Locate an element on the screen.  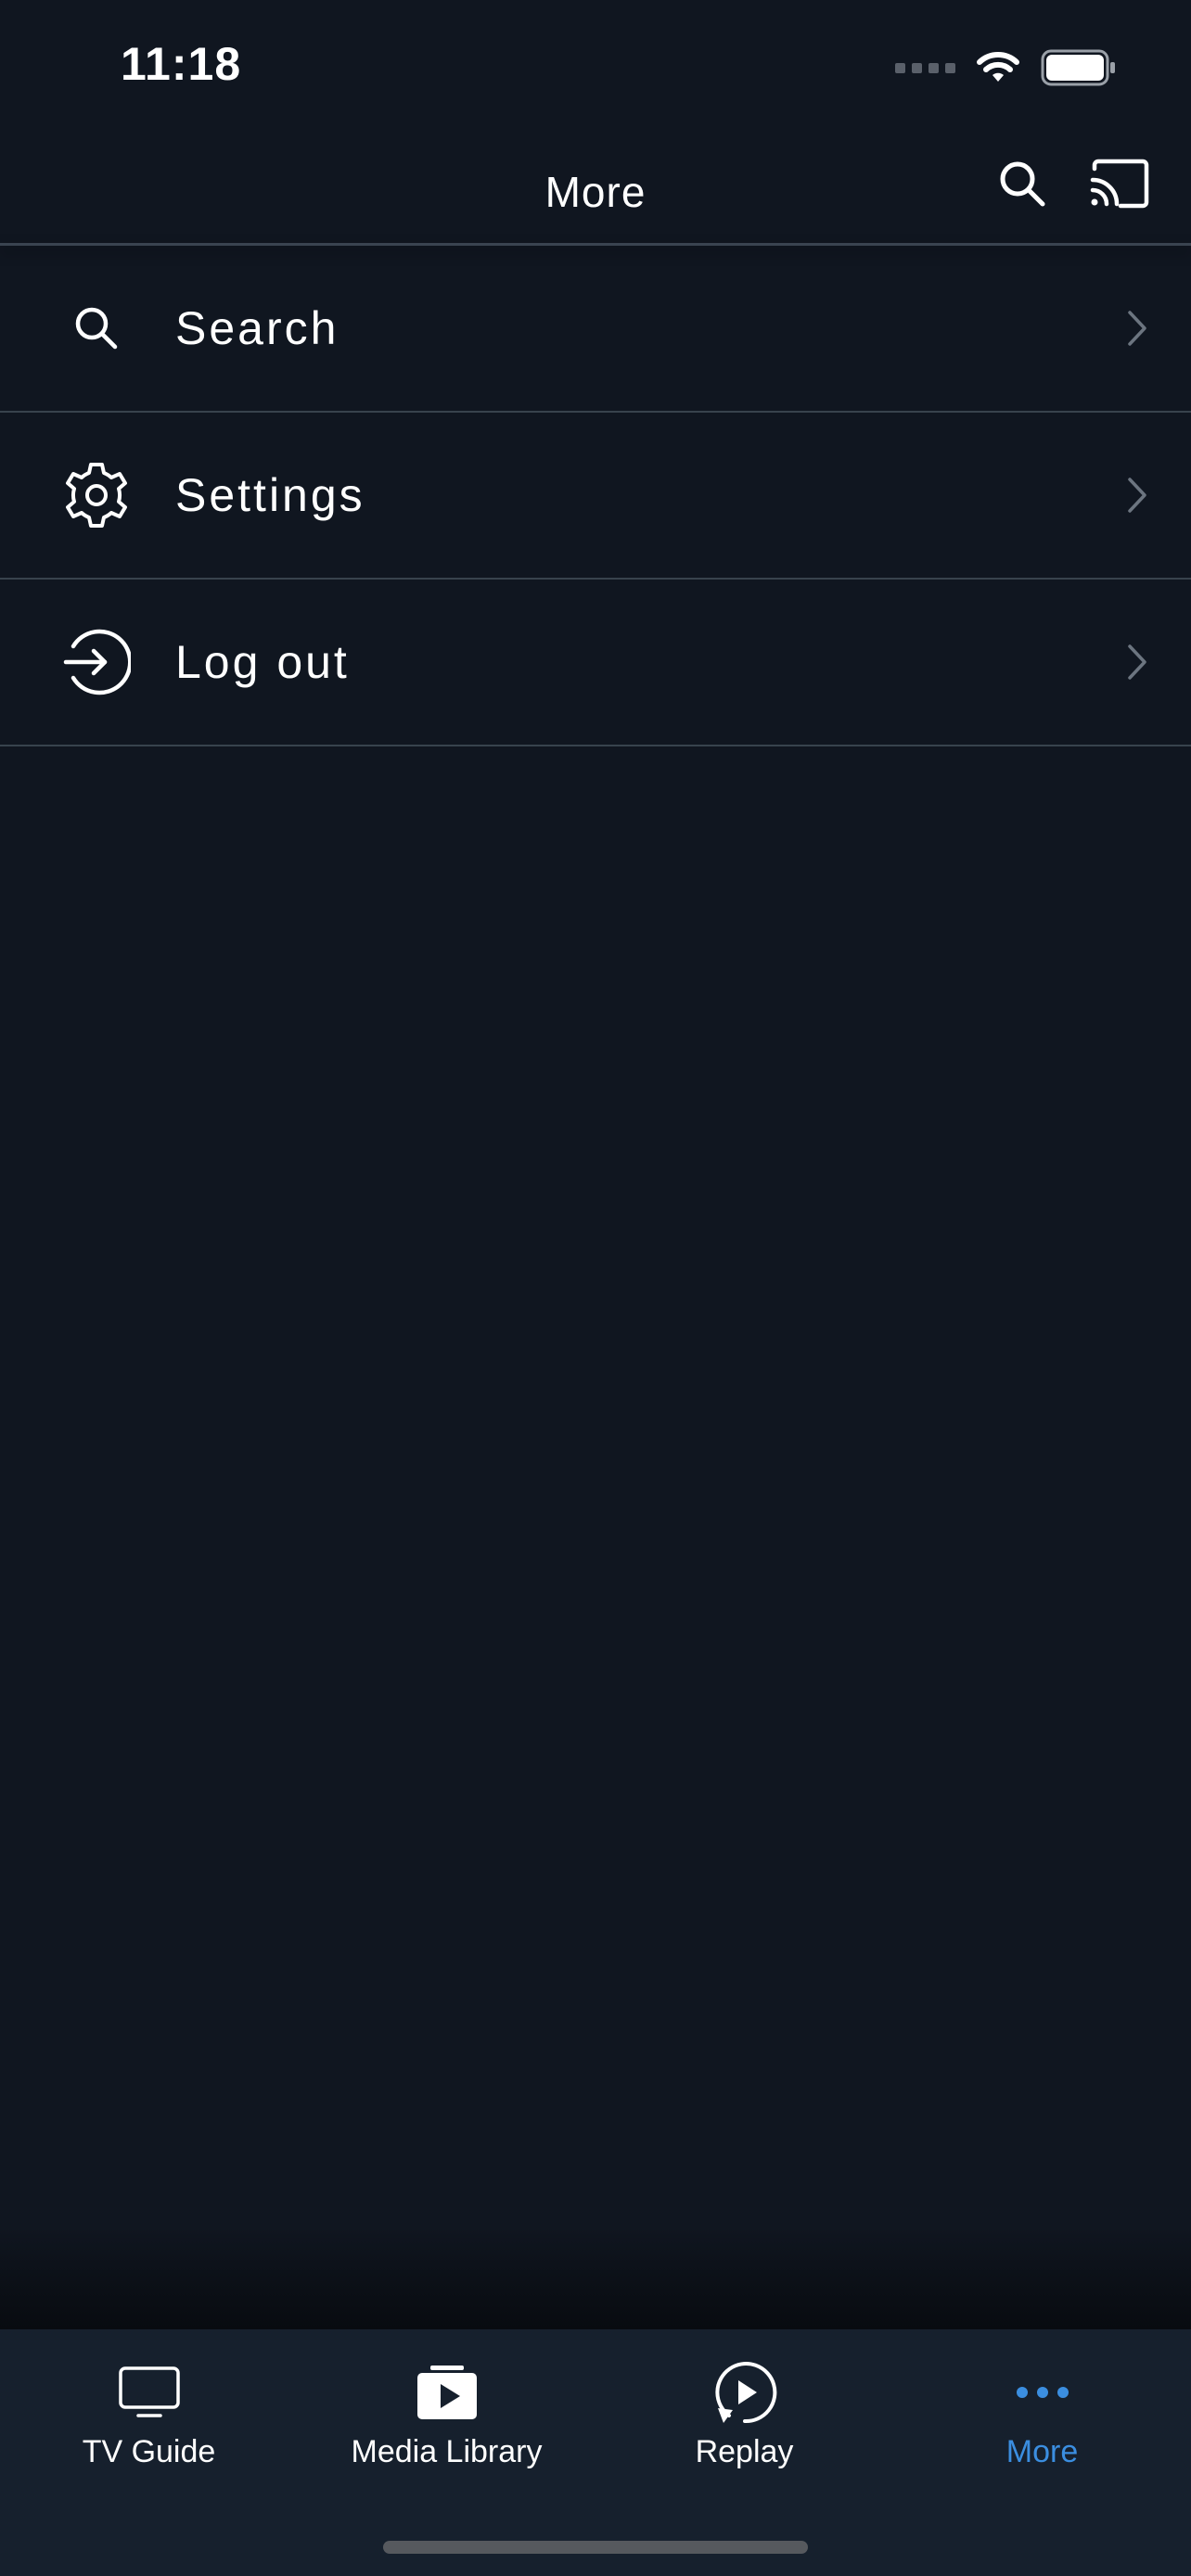
tab-tv-guide: TV Guide is located at coordinates (149, 2422).